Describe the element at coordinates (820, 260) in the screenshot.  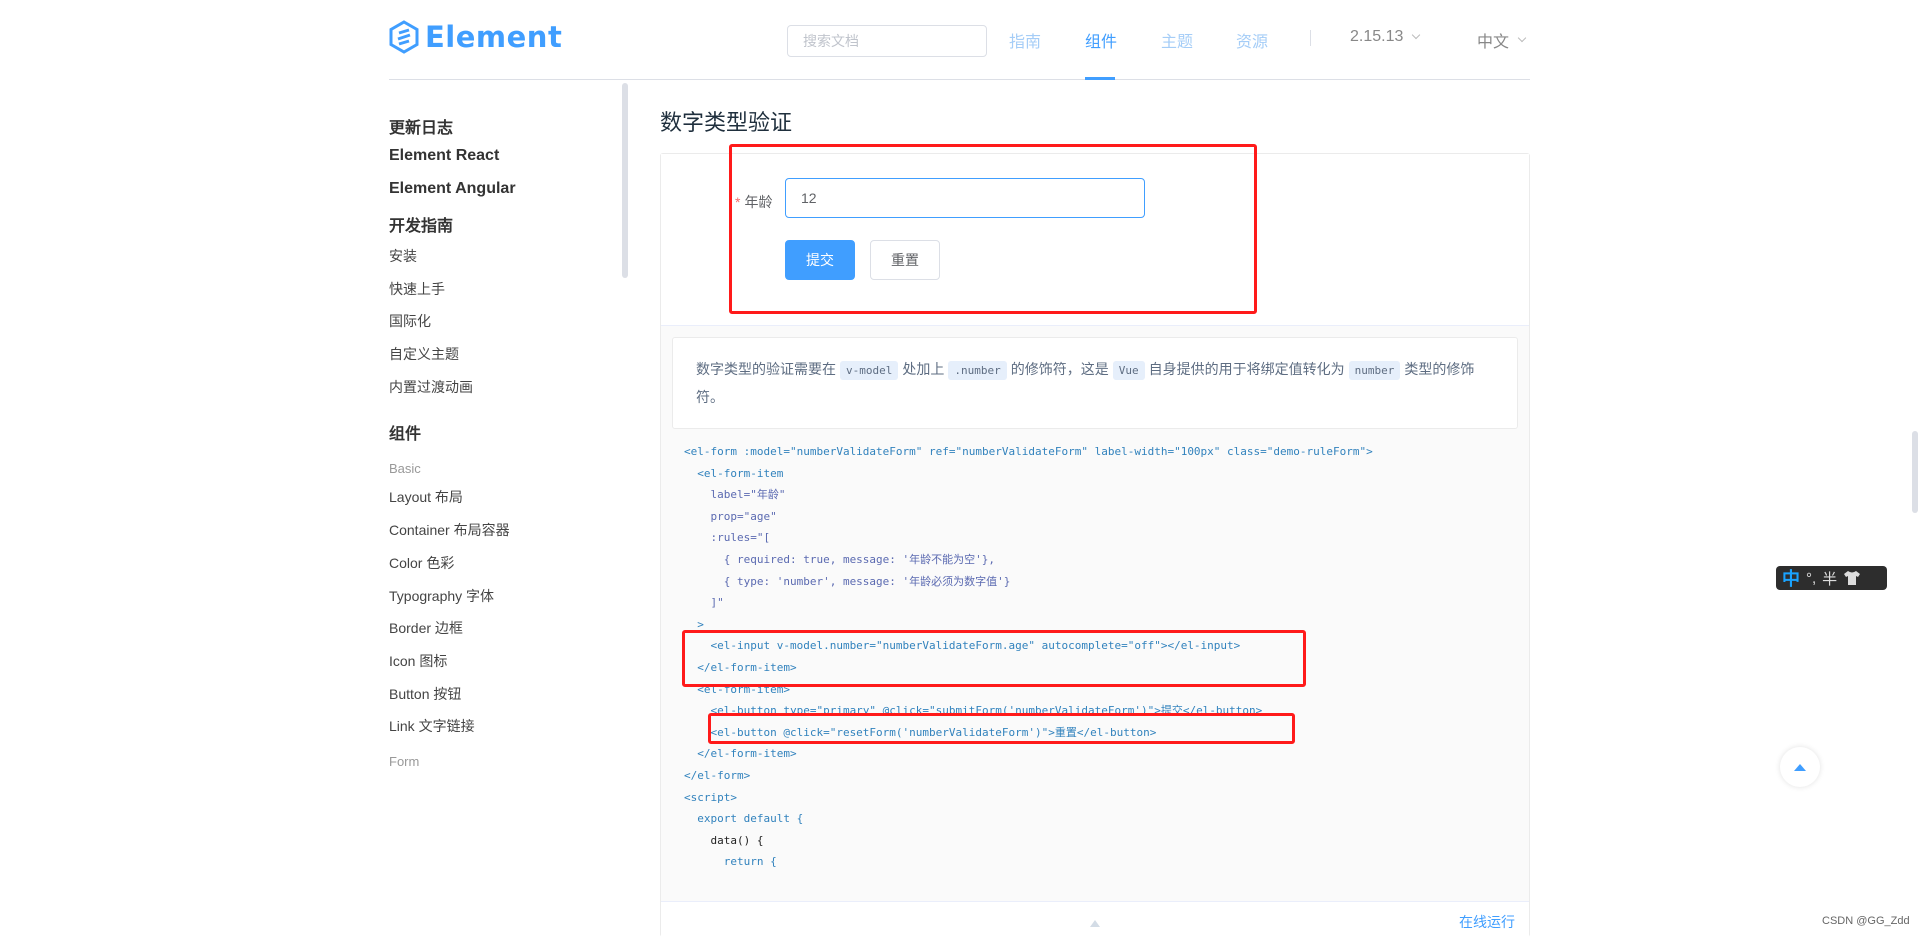
I see `submit-button: 提交` at that location.